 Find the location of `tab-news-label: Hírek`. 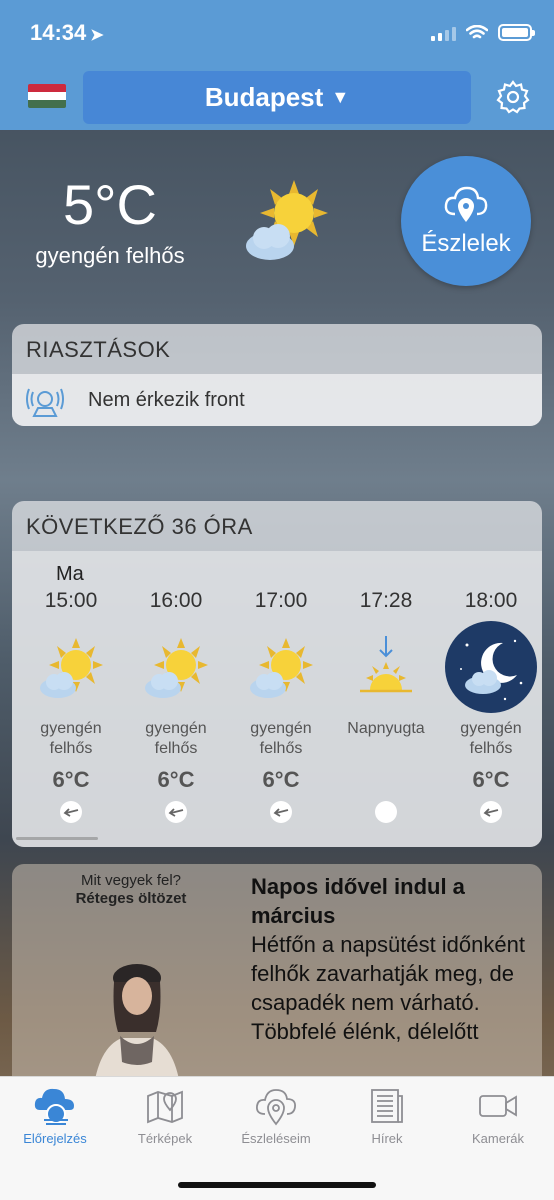

tab-news-label: Hírek is located at coordinates (387, 1138).